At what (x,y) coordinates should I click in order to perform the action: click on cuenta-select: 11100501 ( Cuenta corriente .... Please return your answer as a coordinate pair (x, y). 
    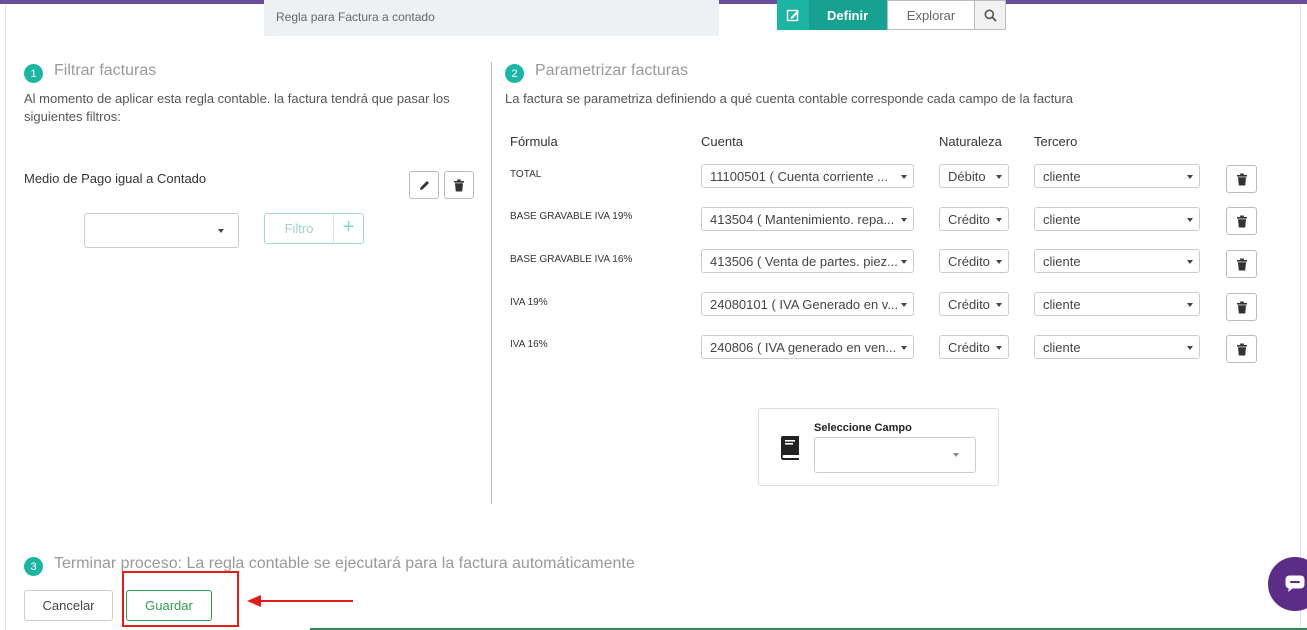
    Looking at the image, I should click on (807, 176).